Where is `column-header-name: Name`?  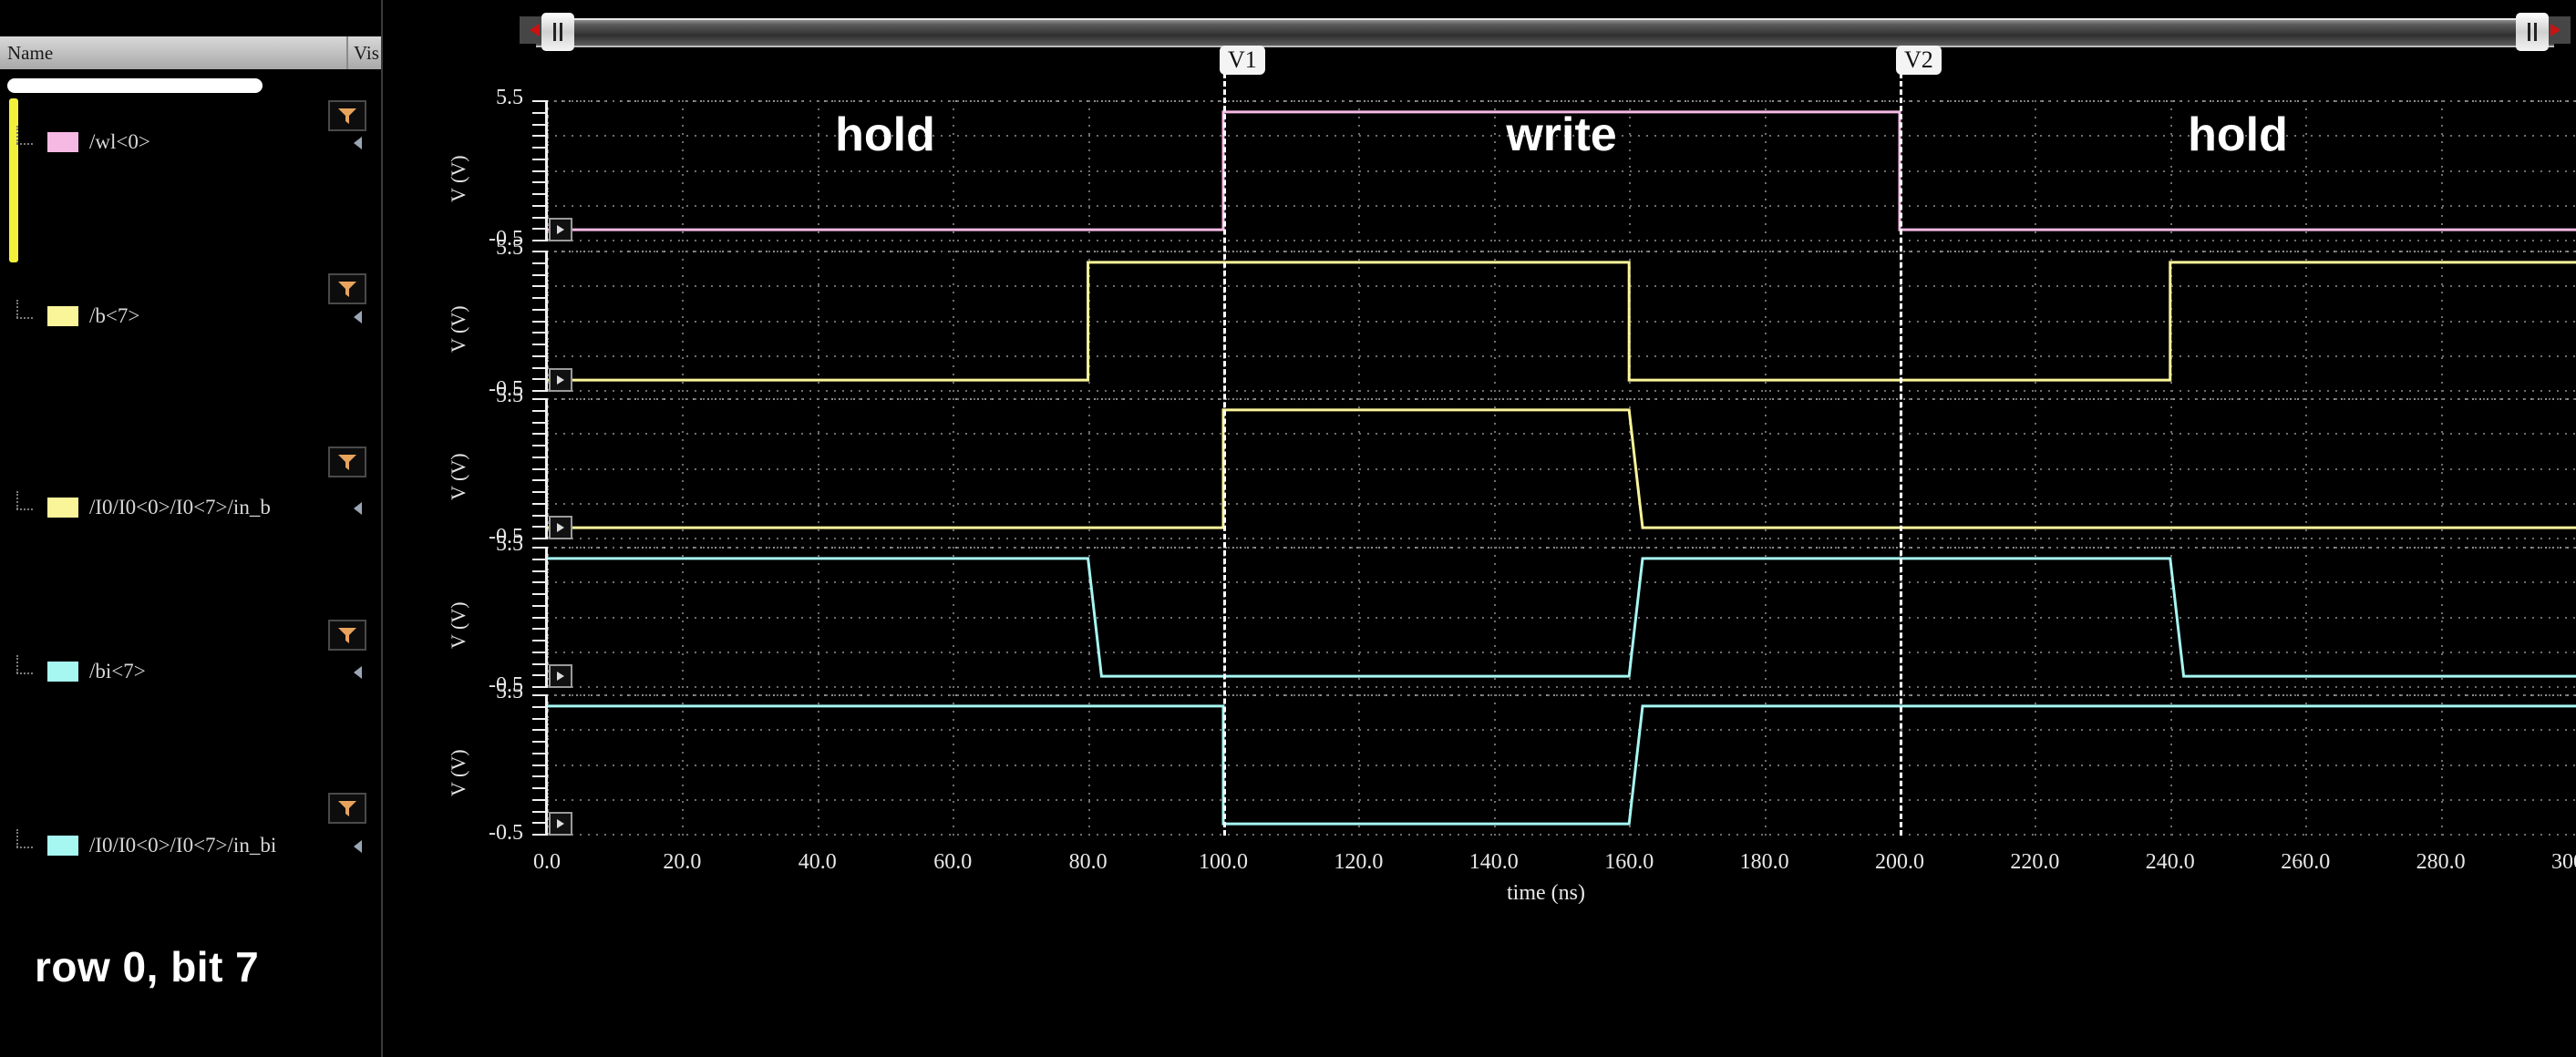 column-header-name: Name is located at coordinates (173, 53).